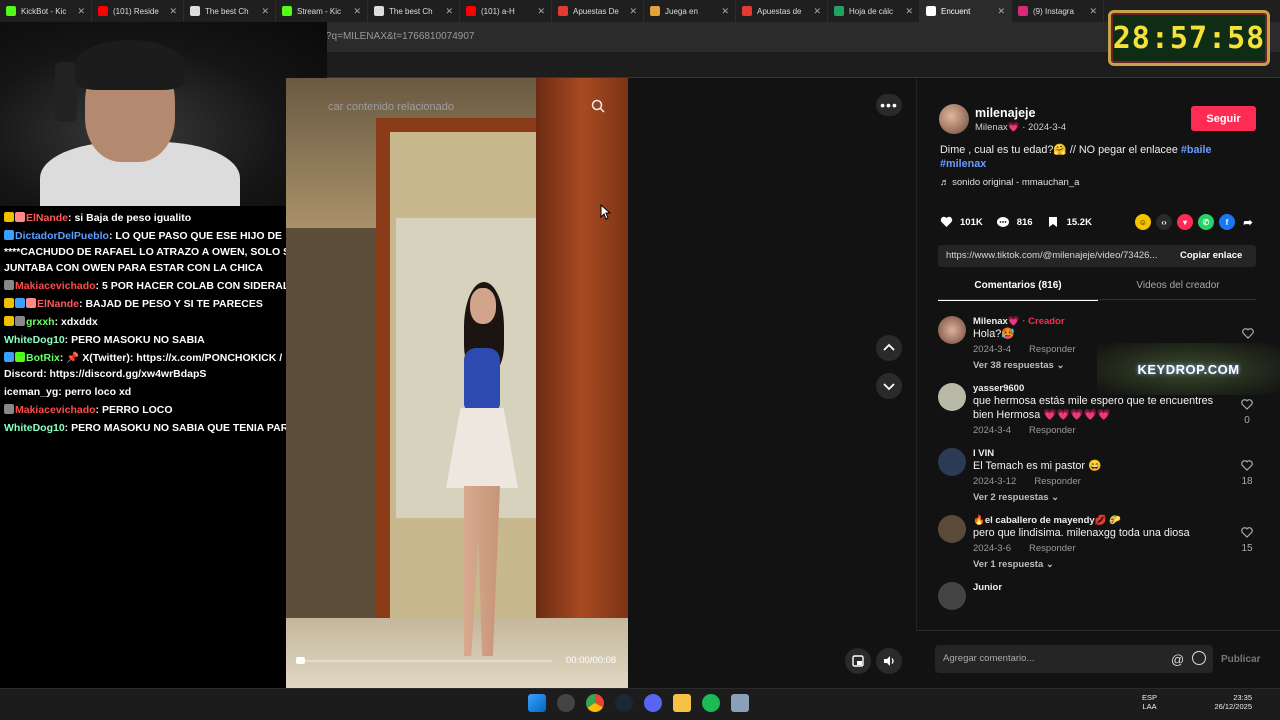 This screenshot has width=1280, height=720. I want to click on browser-tab: (101) a-H ✕, so click(506, 11).